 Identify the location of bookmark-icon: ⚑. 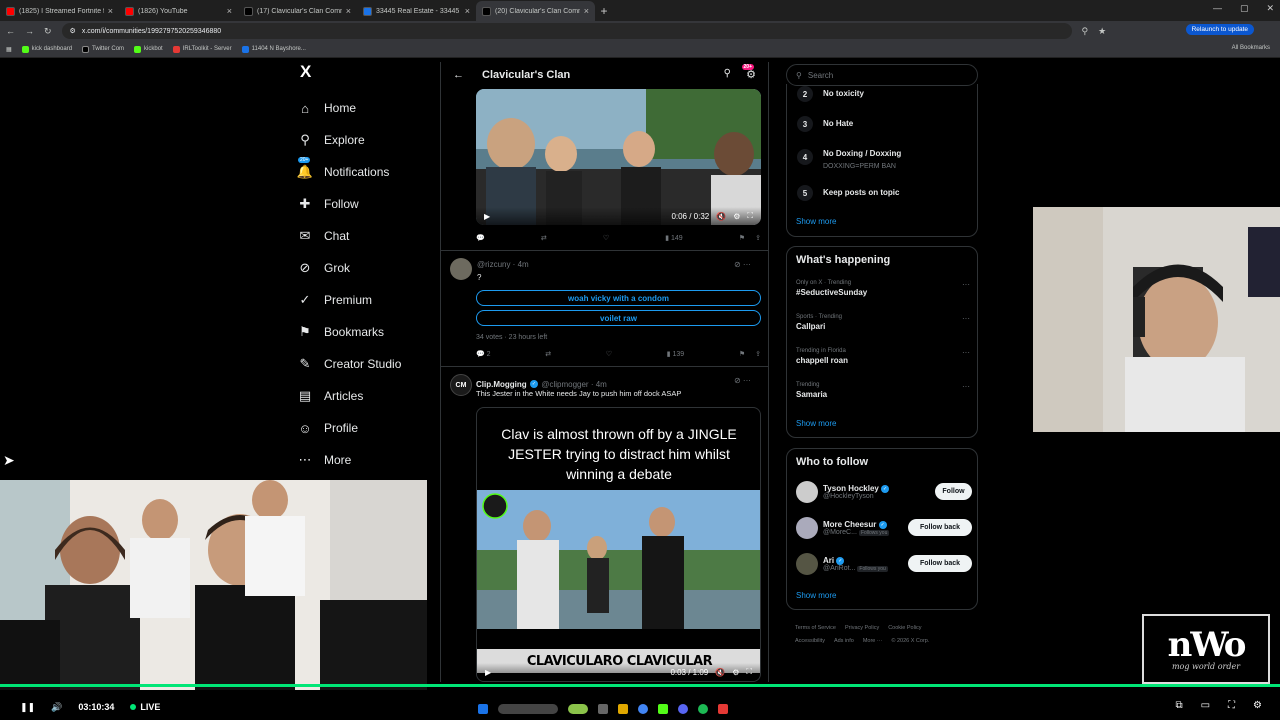
(742, 354).